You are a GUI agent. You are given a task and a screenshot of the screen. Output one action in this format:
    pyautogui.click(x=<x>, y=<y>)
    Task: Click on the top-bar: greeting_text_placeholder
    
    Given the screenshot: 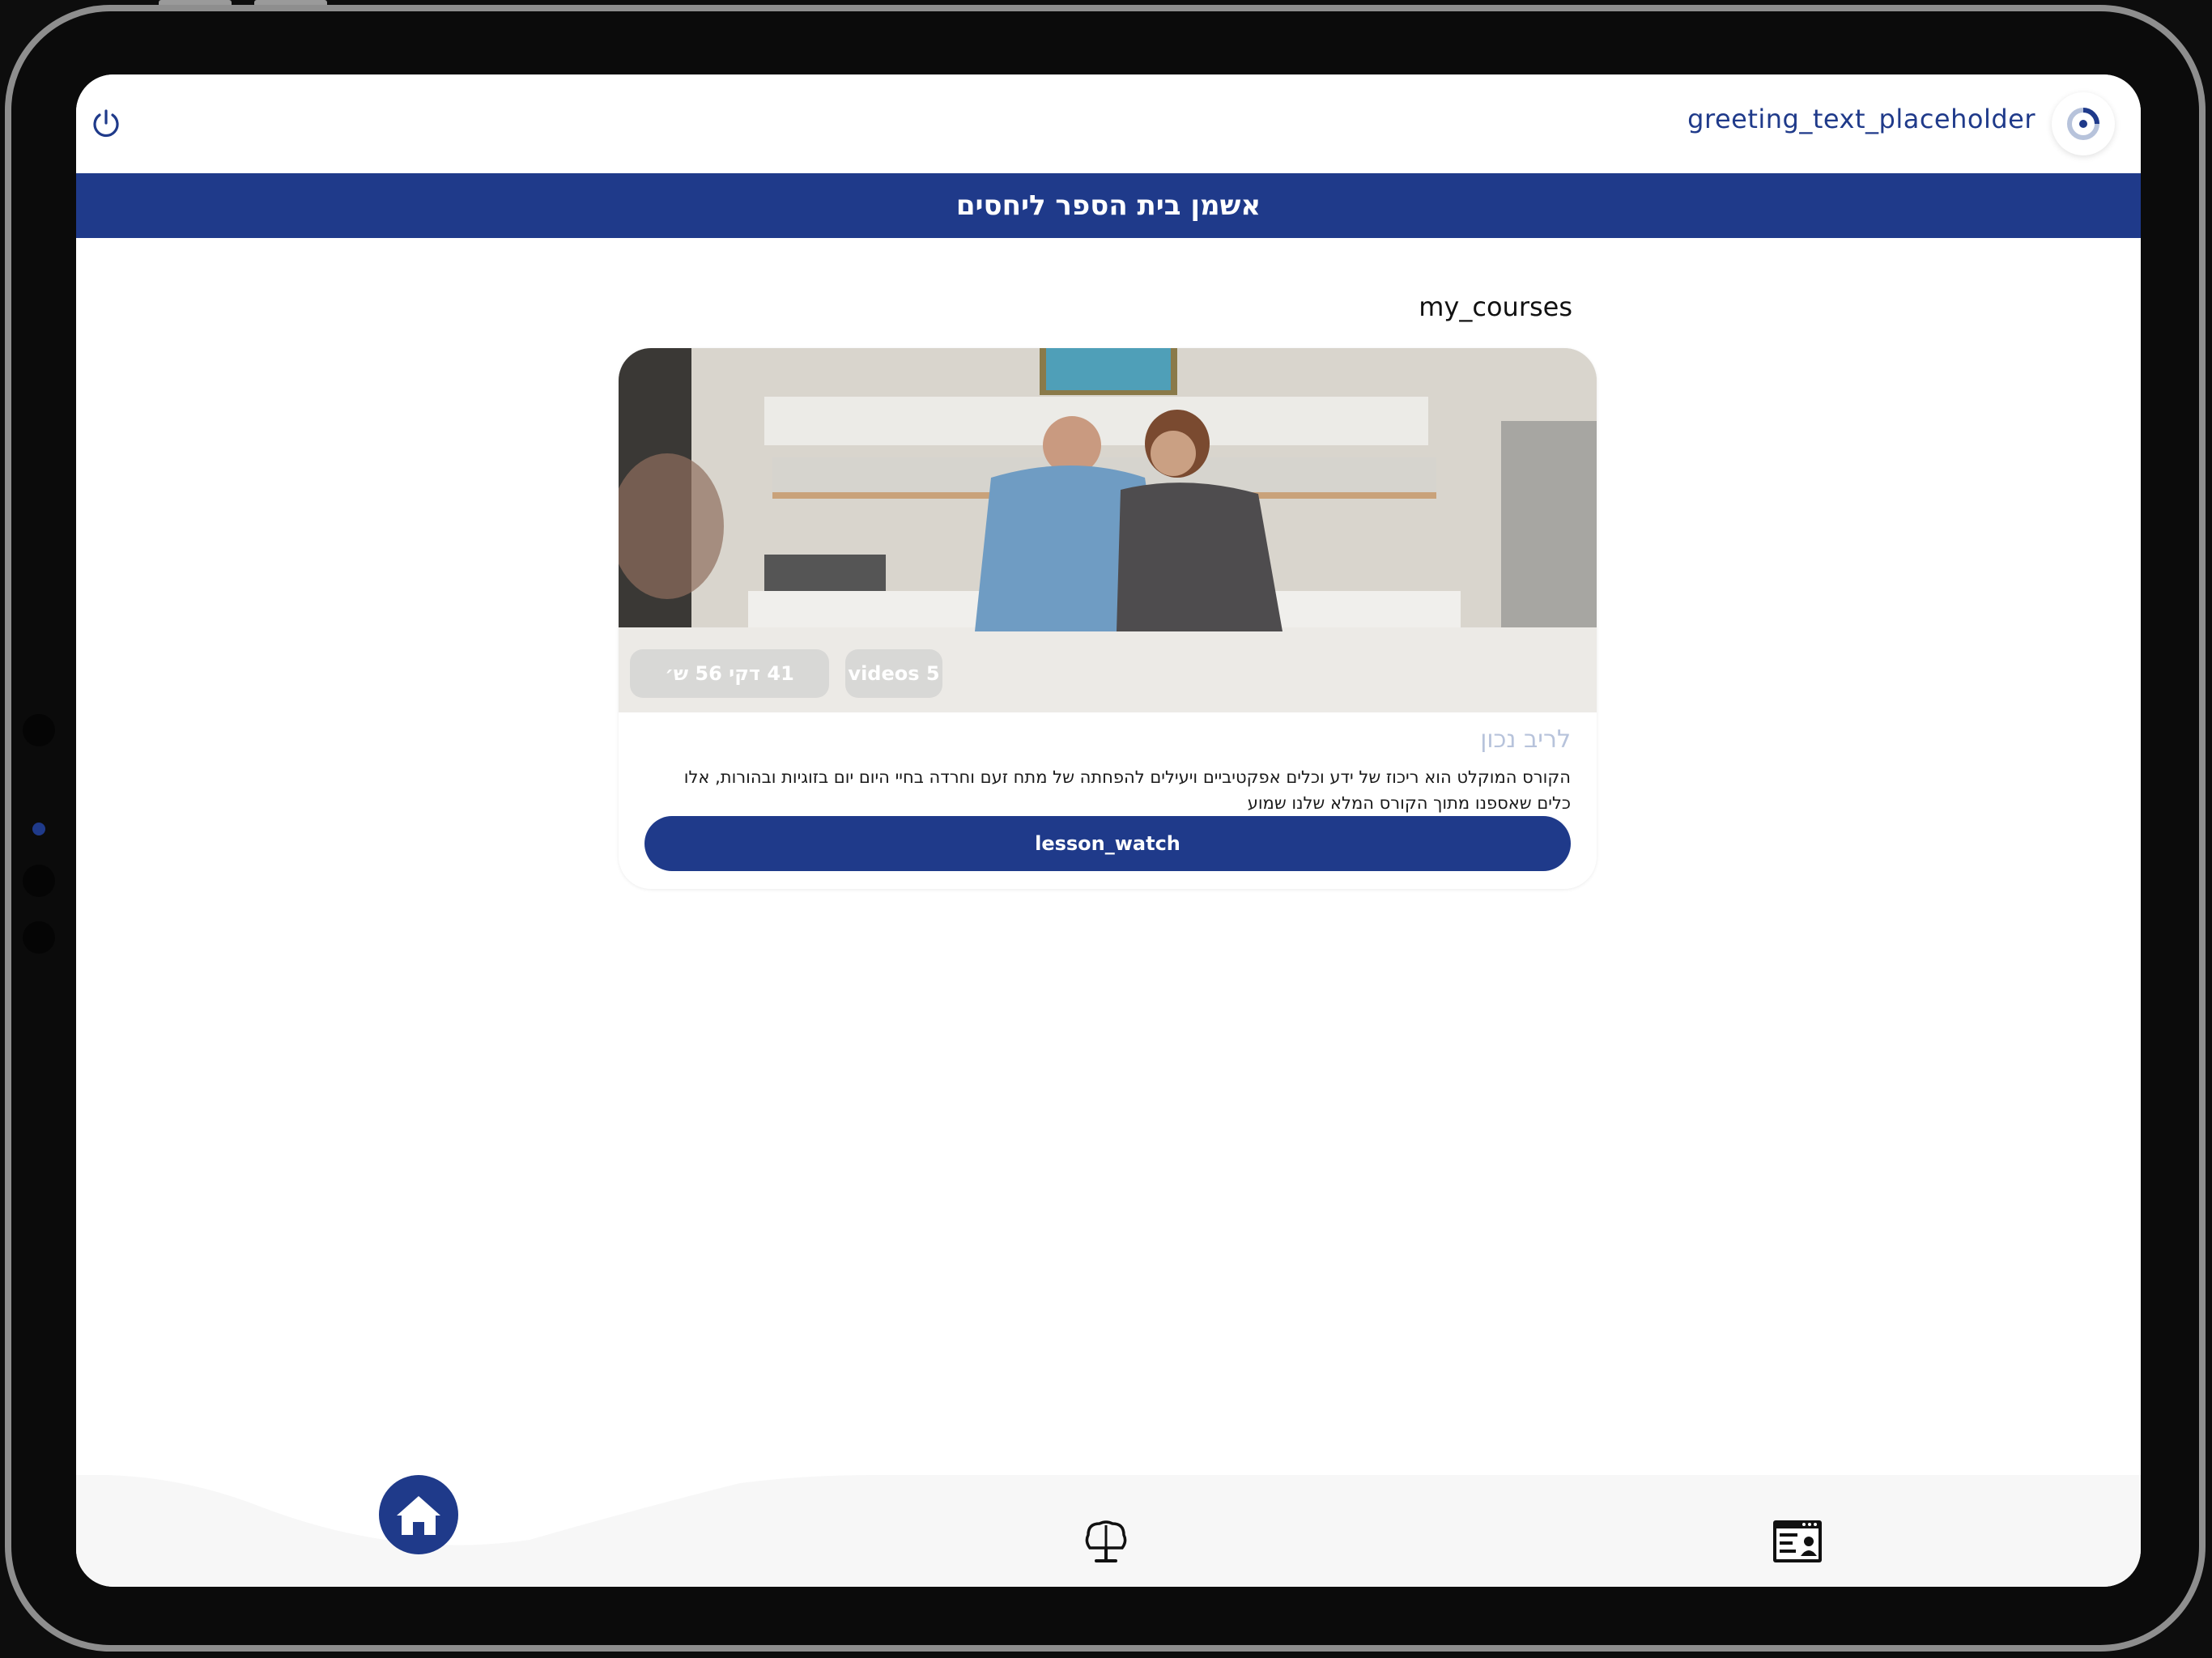 What is the action you would take?
    pyautogui.click(x=1109, y=123)
    